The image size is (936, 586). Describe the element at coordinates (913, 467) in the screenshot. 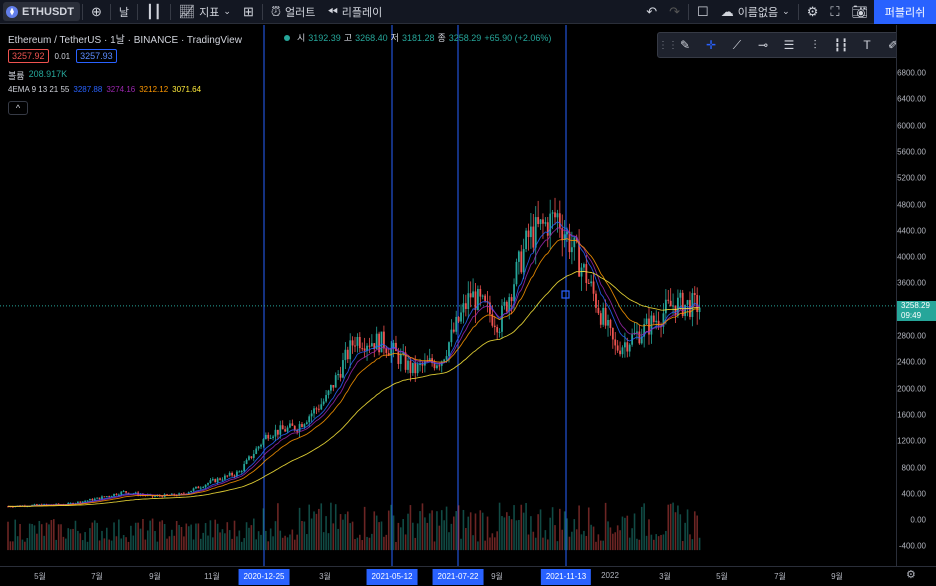

I see `price-tick: 800.00` at that location.